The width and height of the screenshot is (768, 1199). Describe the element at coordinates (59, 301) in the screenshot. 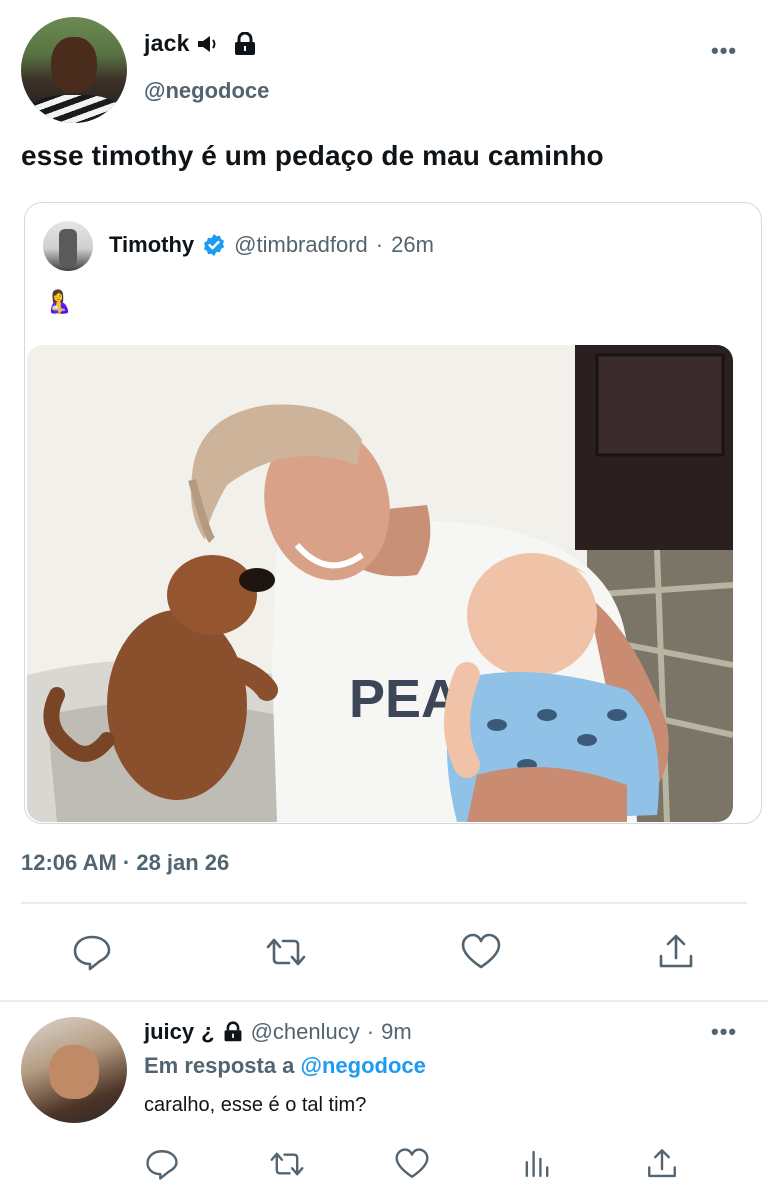

I see `quoted-tweet-text: 🤱` at that location.